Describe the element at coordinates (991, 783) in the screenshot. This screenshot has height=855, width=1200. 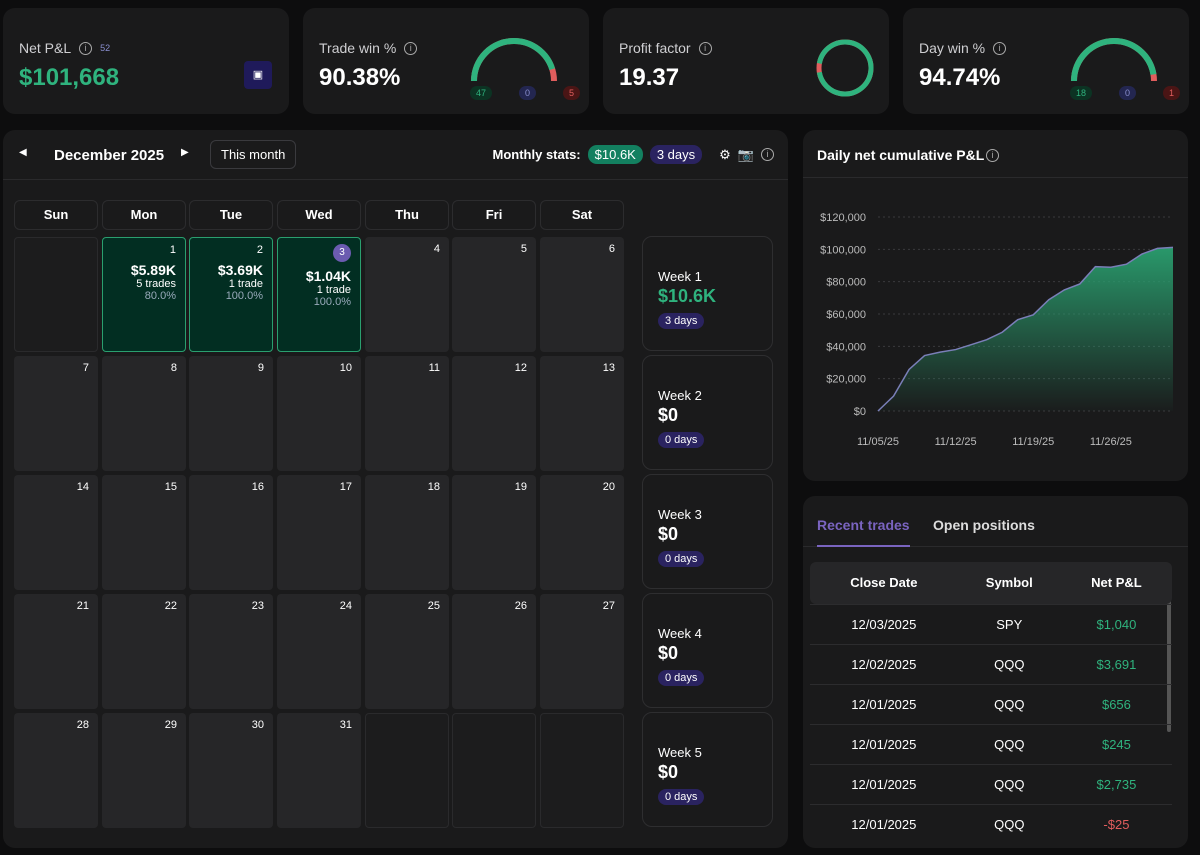
I see `table-row: 12/01/2025 QQQ $2,735` at that location.